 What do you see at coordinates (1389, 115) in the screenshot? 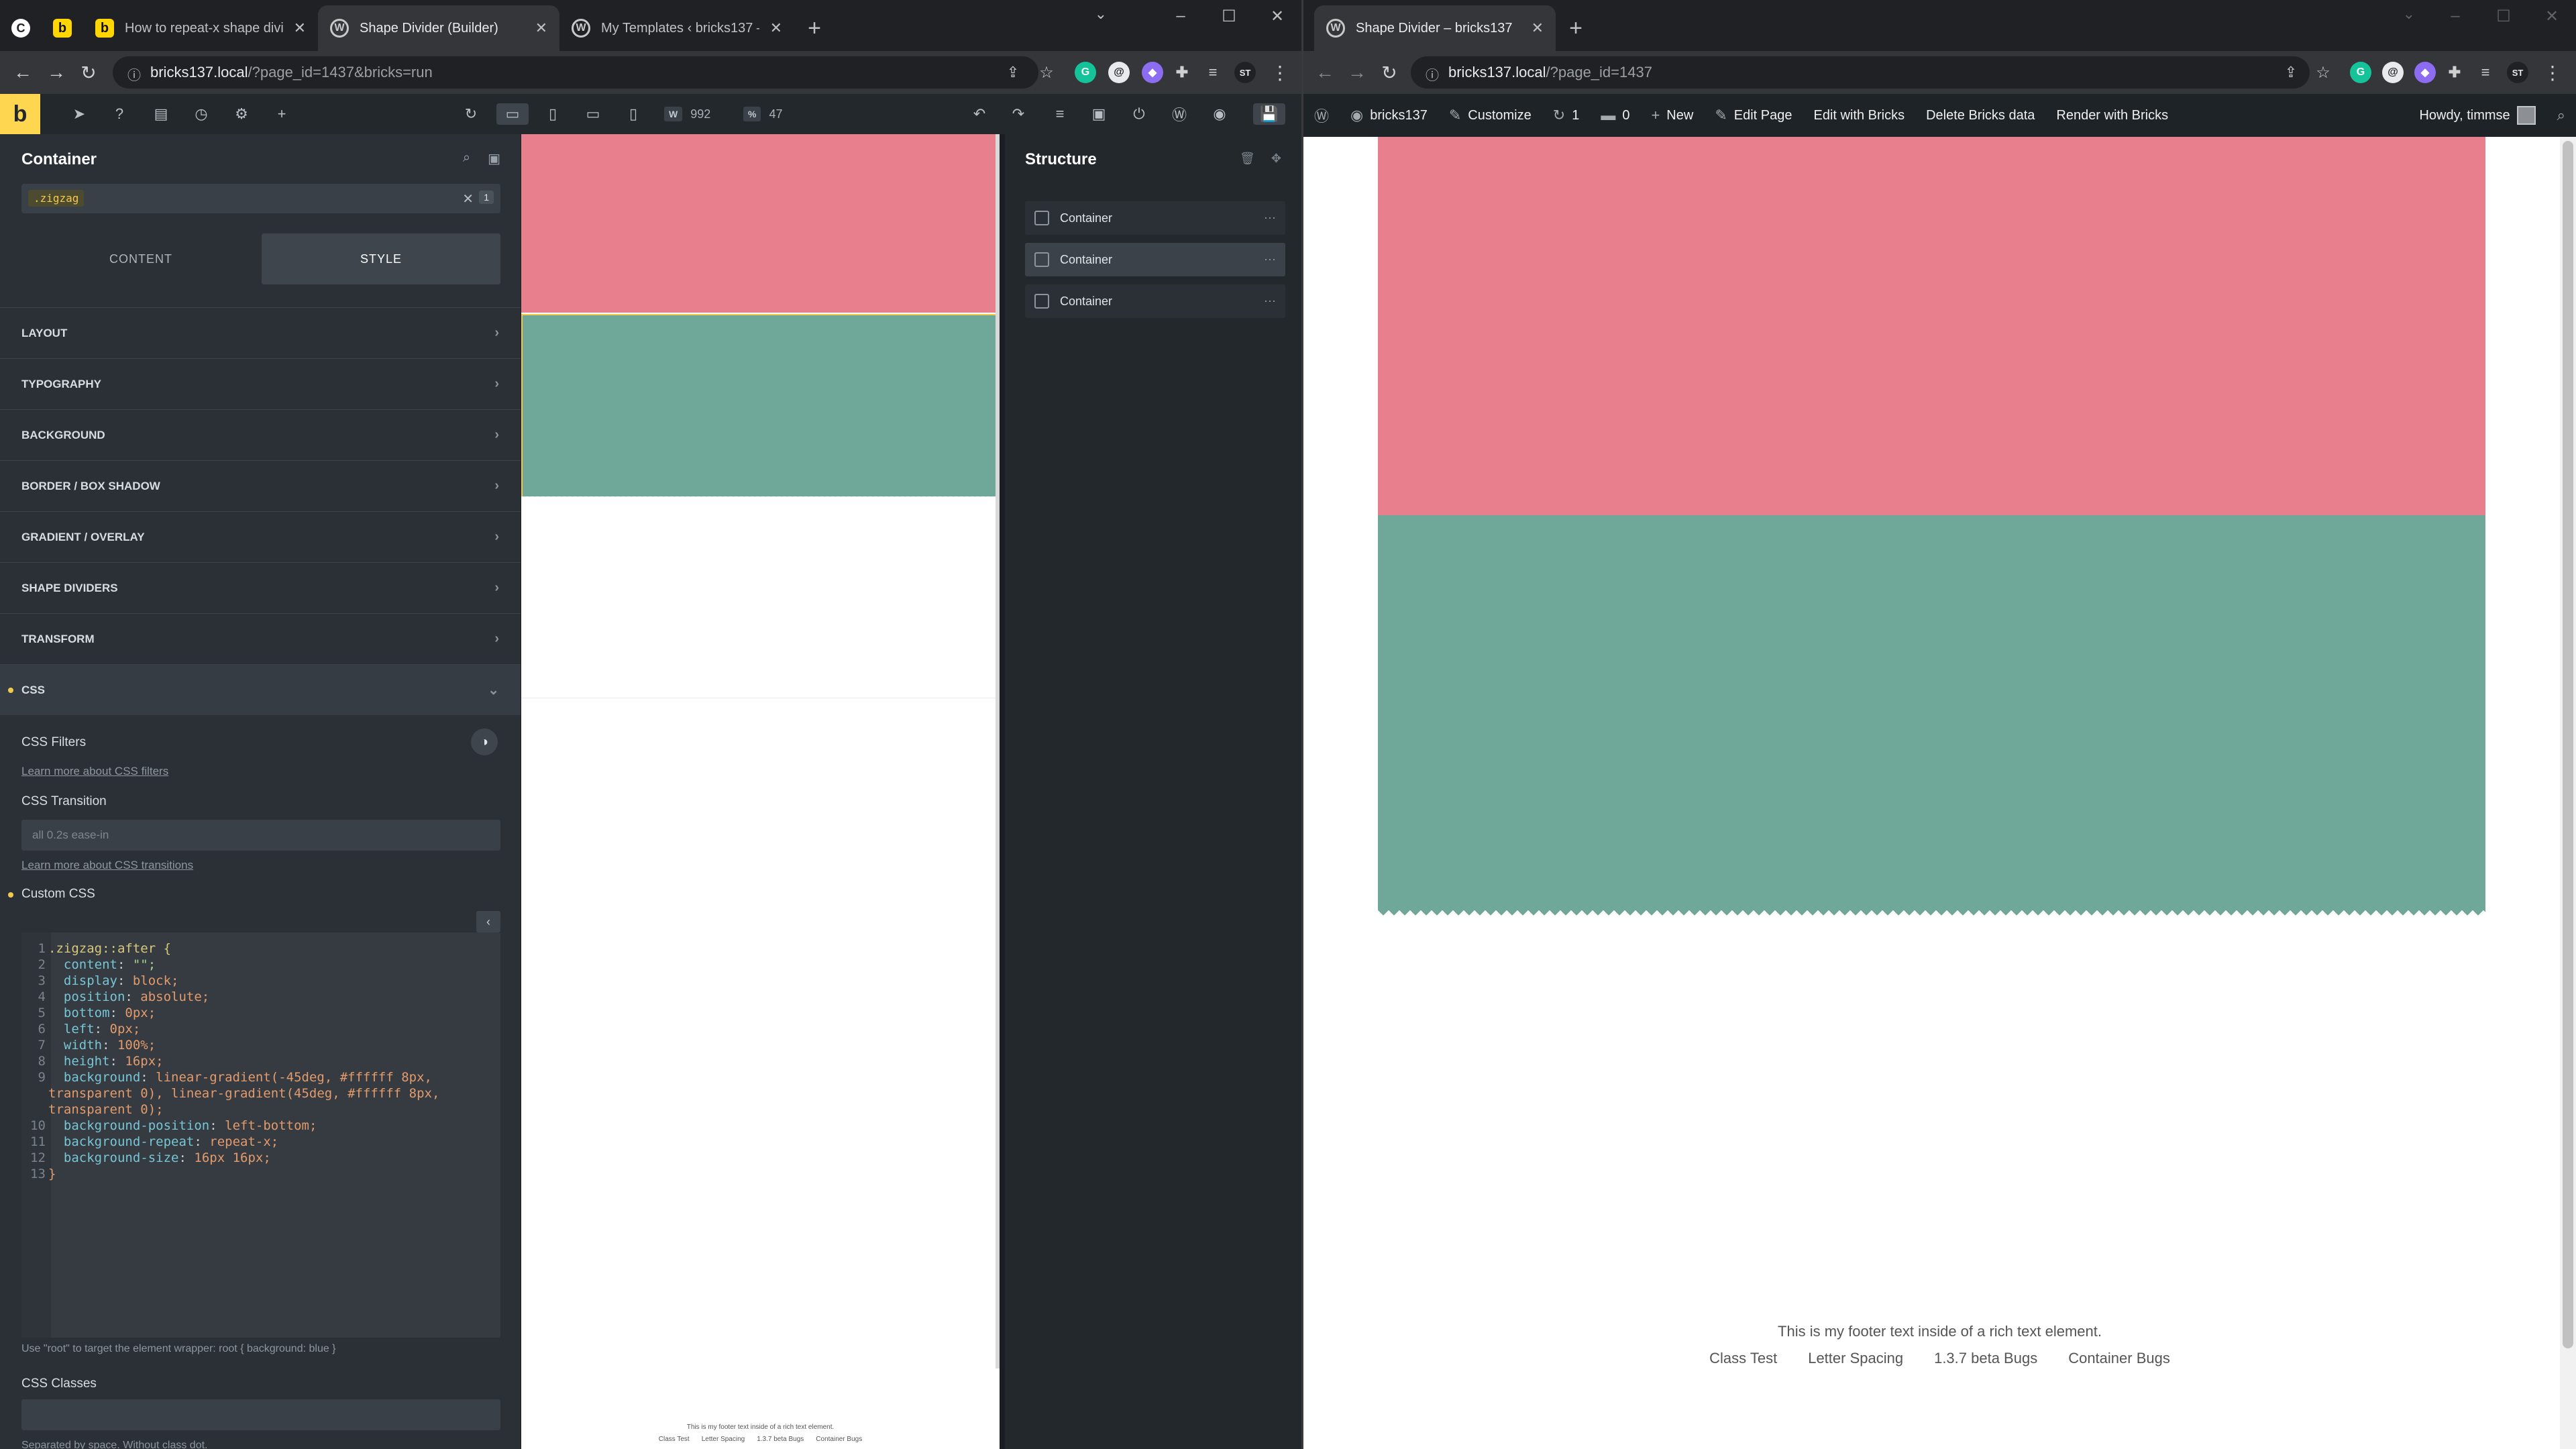
I see `site-name-link: ◉ bricks137` at bounding box center [1389, 115].